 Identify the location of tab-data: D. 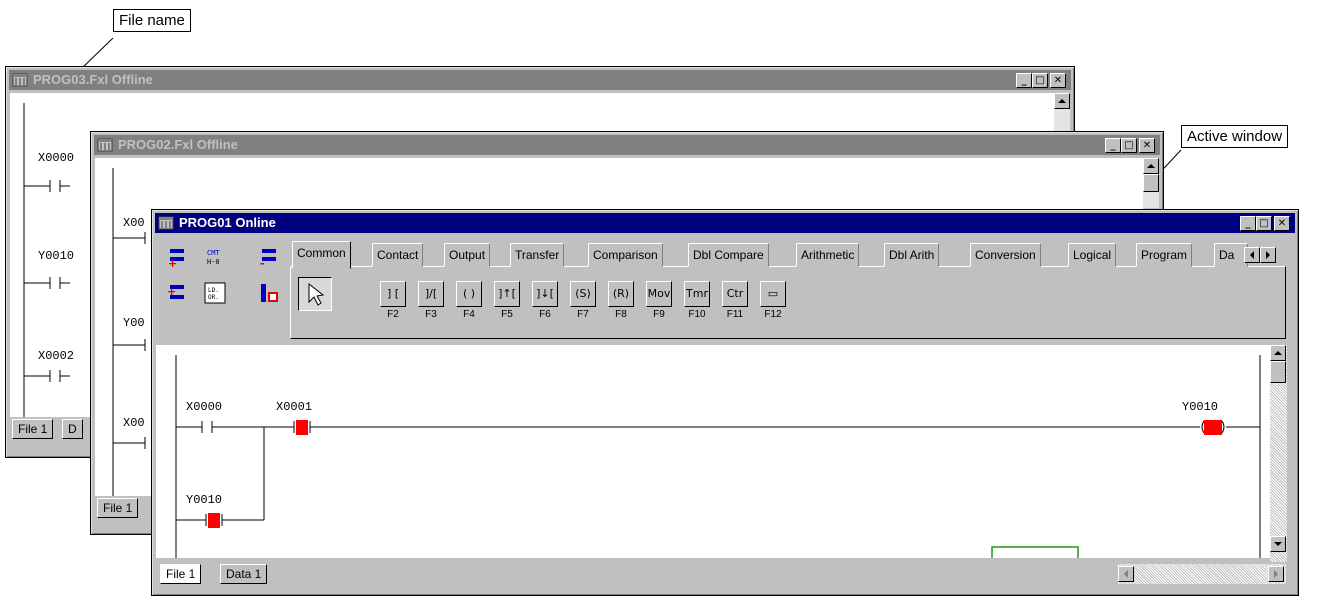
(72, 429).